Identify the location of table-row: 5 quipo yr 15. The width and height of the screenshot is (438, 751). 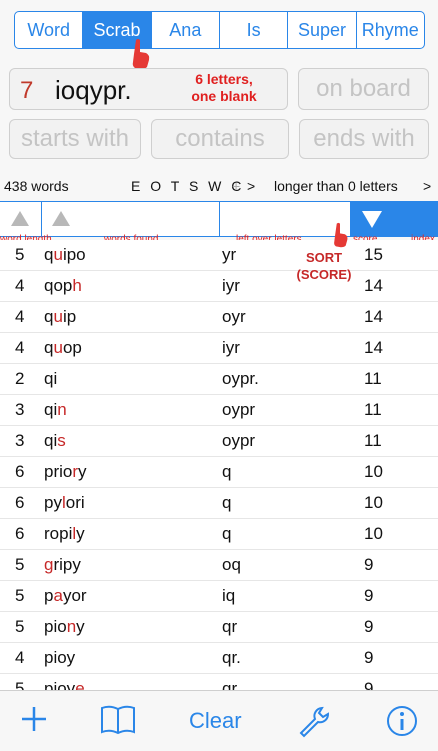
(219, 255).